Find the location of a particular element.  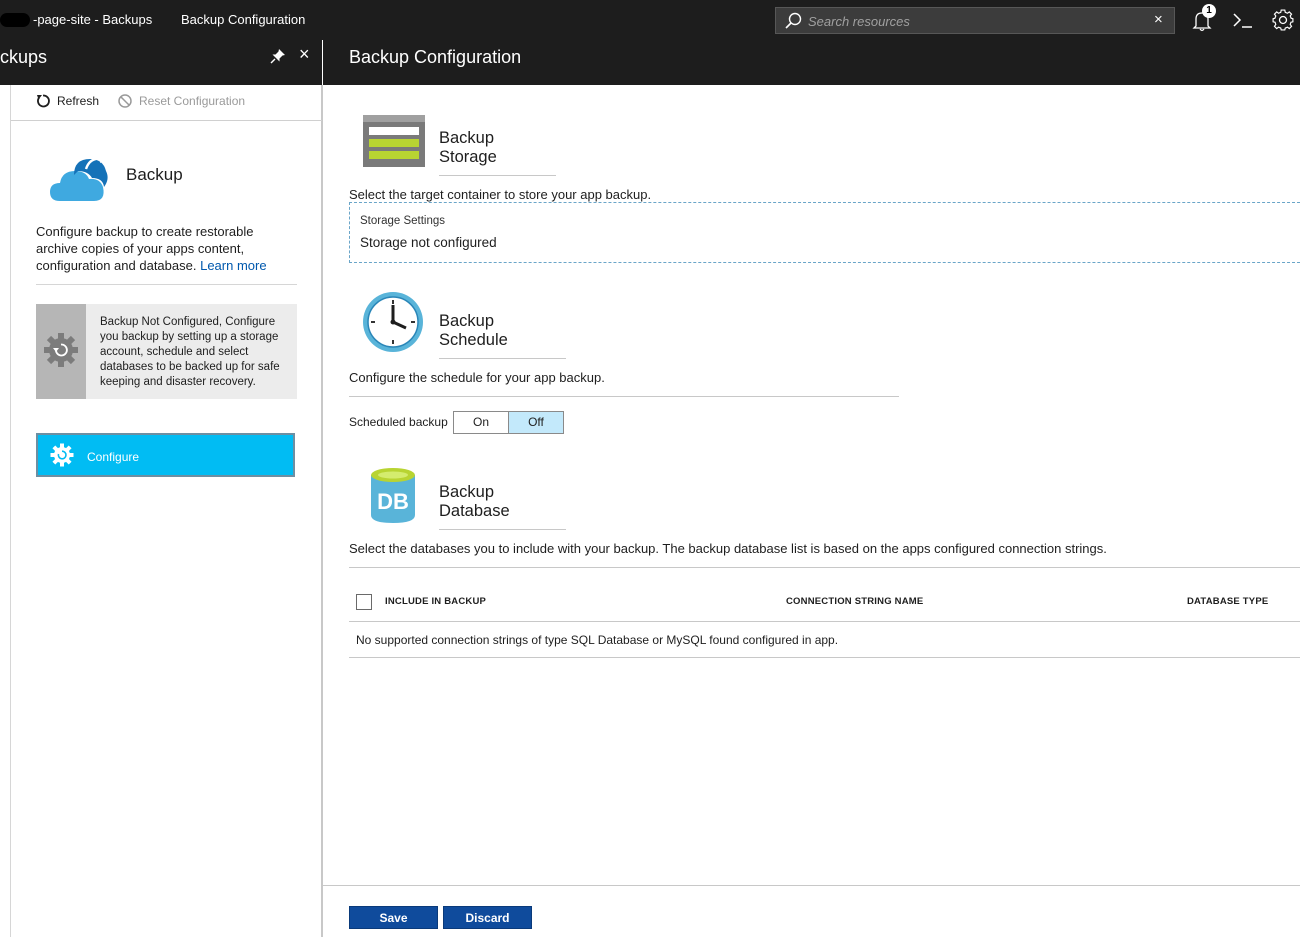

blade-title-backup-configuration: Backup Configuration is located at coordinates (435, 57).